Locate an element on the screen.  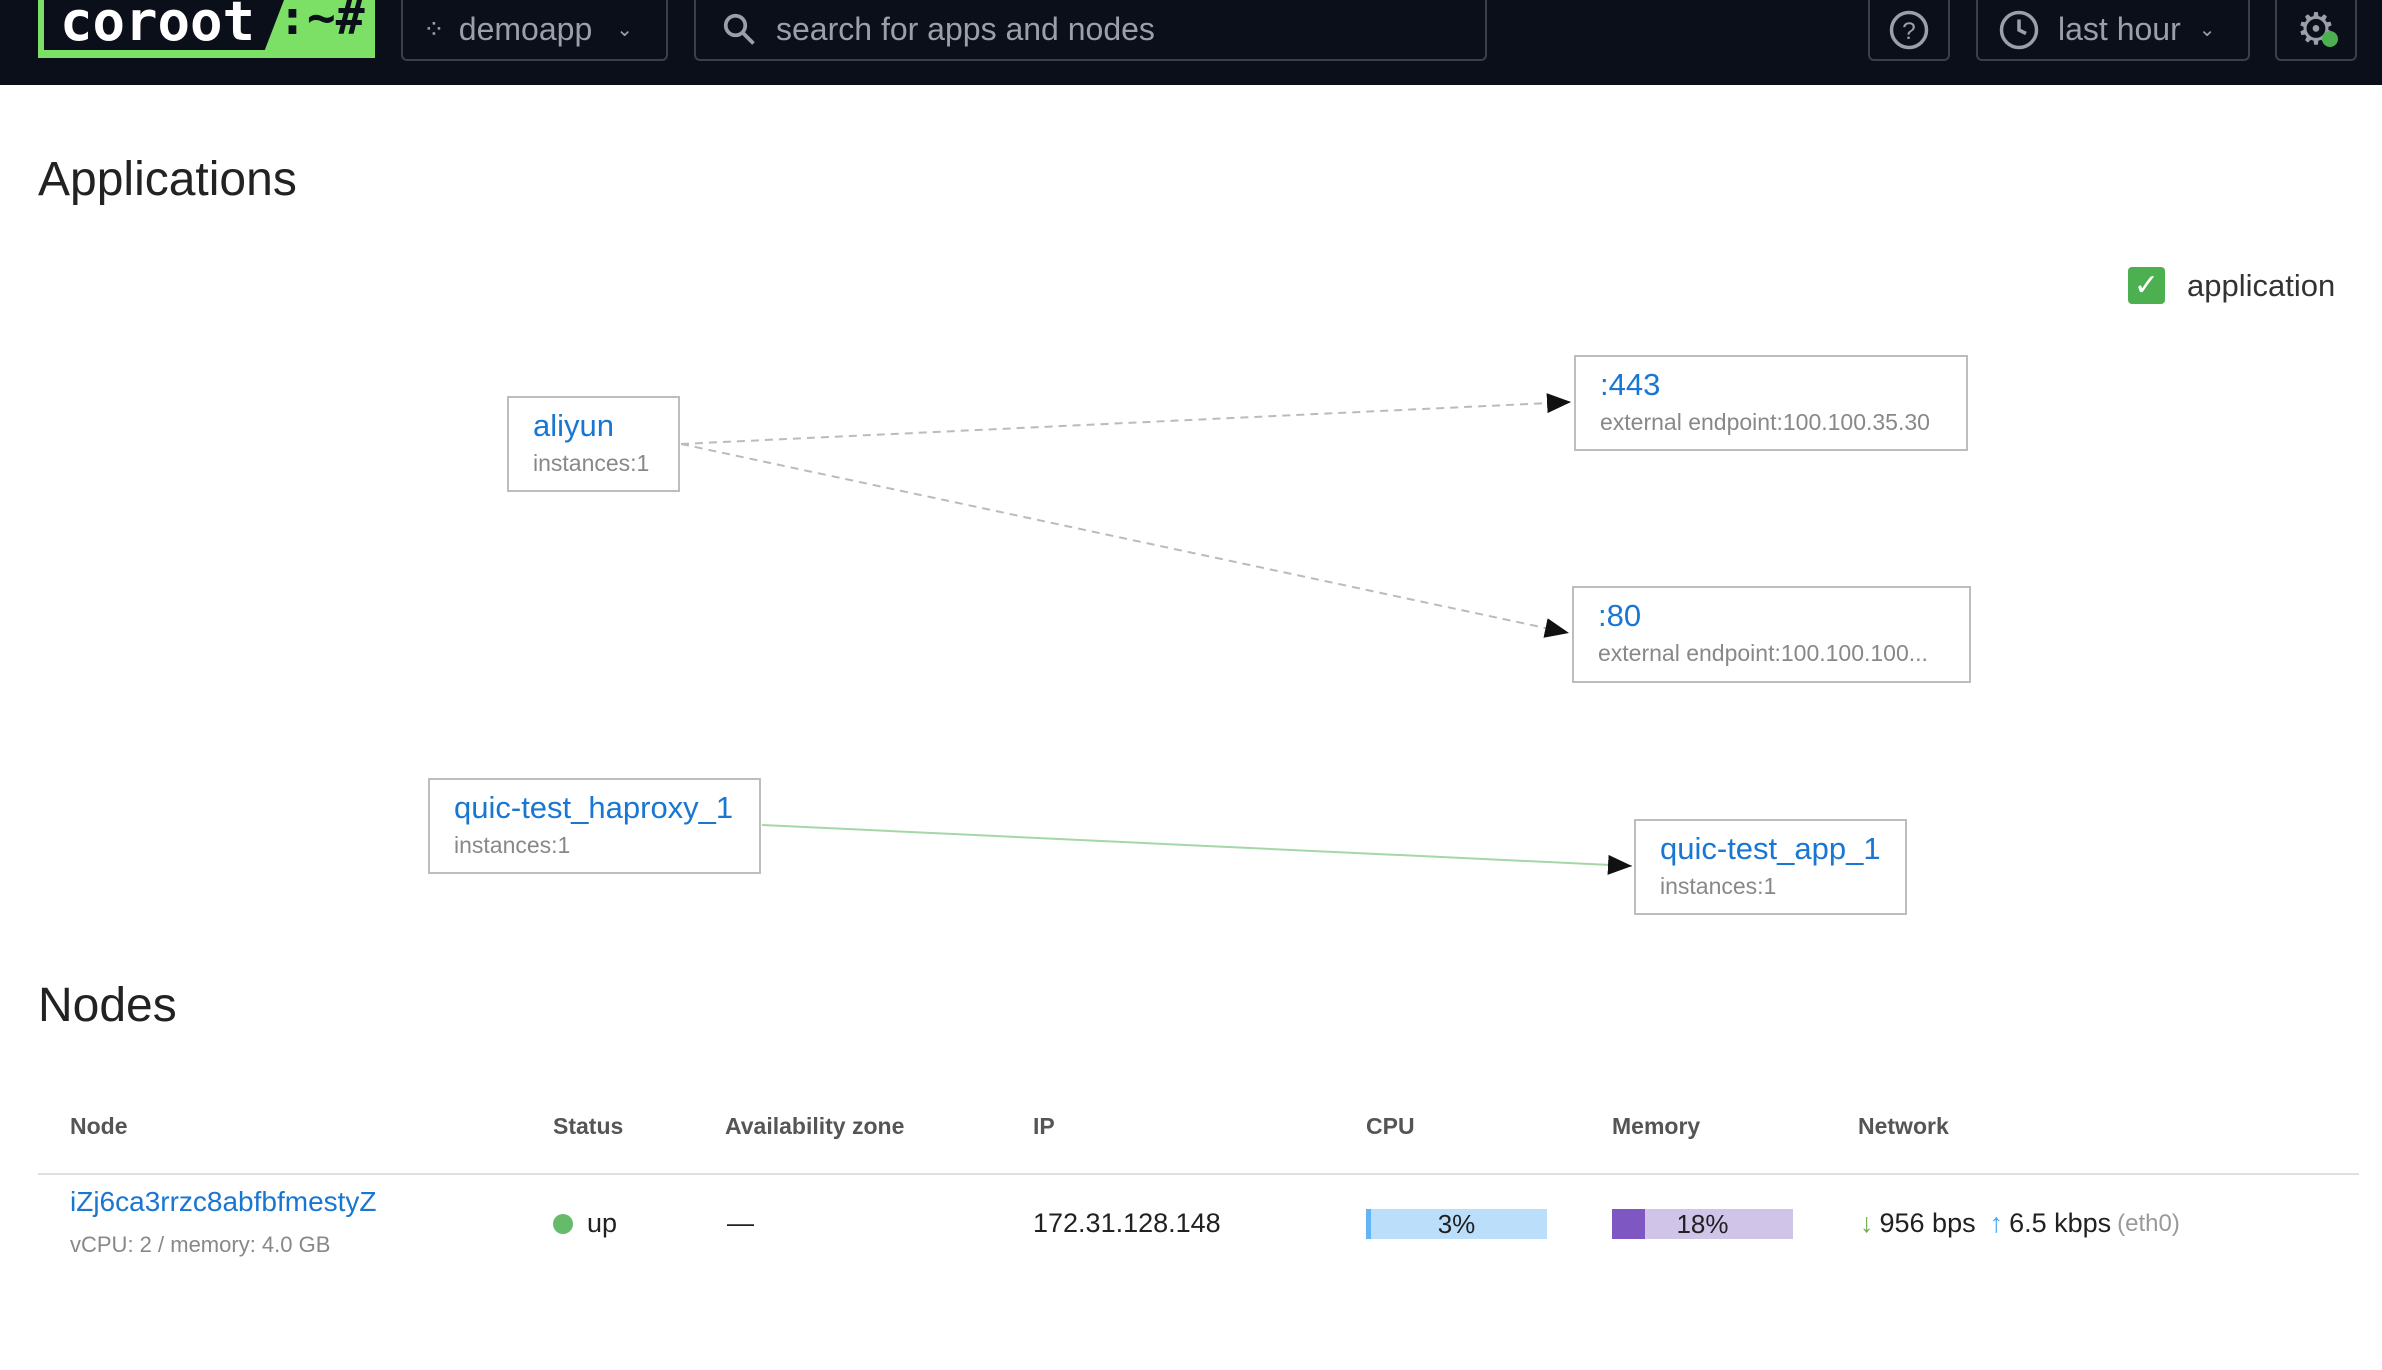
col-ip: IP is located at coordinates (1044, 1126).